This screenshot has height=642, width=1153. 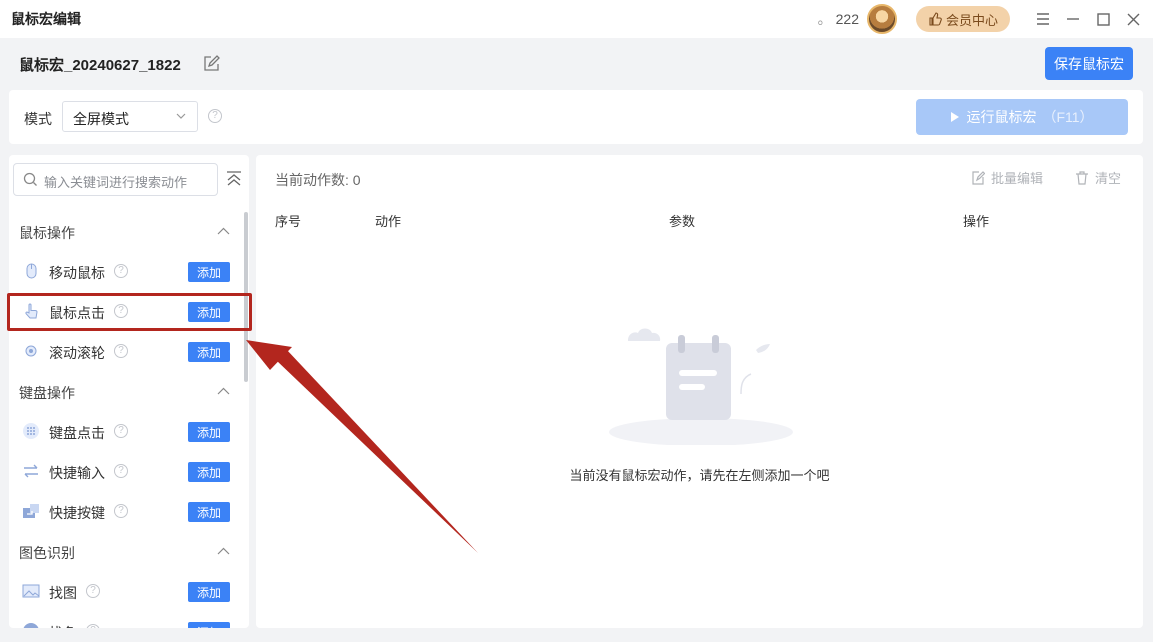 What do you see at coordinates (1103, 19) in the screenshot?
I see `maximize-icon` at bounding box center [1103, 19].